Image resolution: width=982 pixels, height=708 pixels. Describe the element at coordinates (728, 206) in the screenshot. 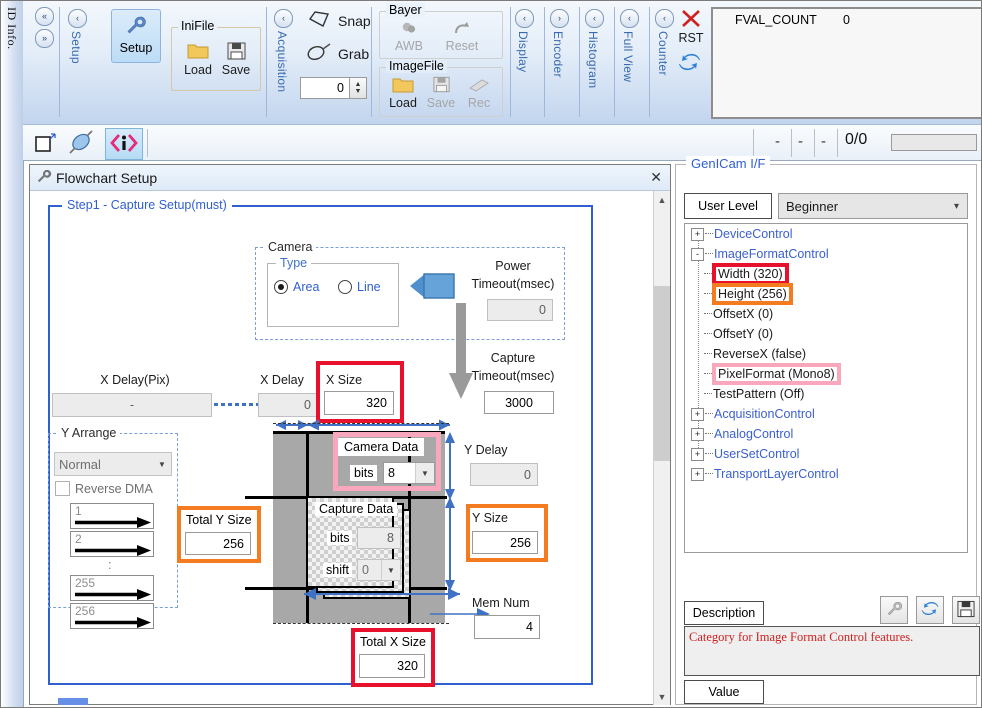

I see `user-level-button: User Level` at that location.